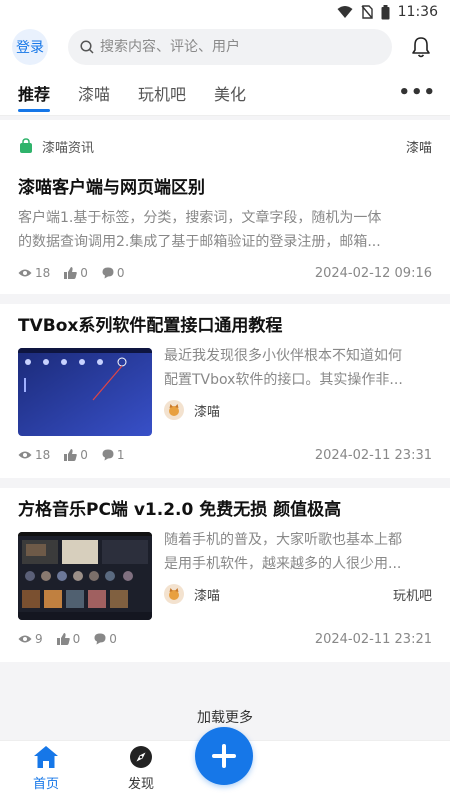  I want to click on home-icon, so click(46, 757).